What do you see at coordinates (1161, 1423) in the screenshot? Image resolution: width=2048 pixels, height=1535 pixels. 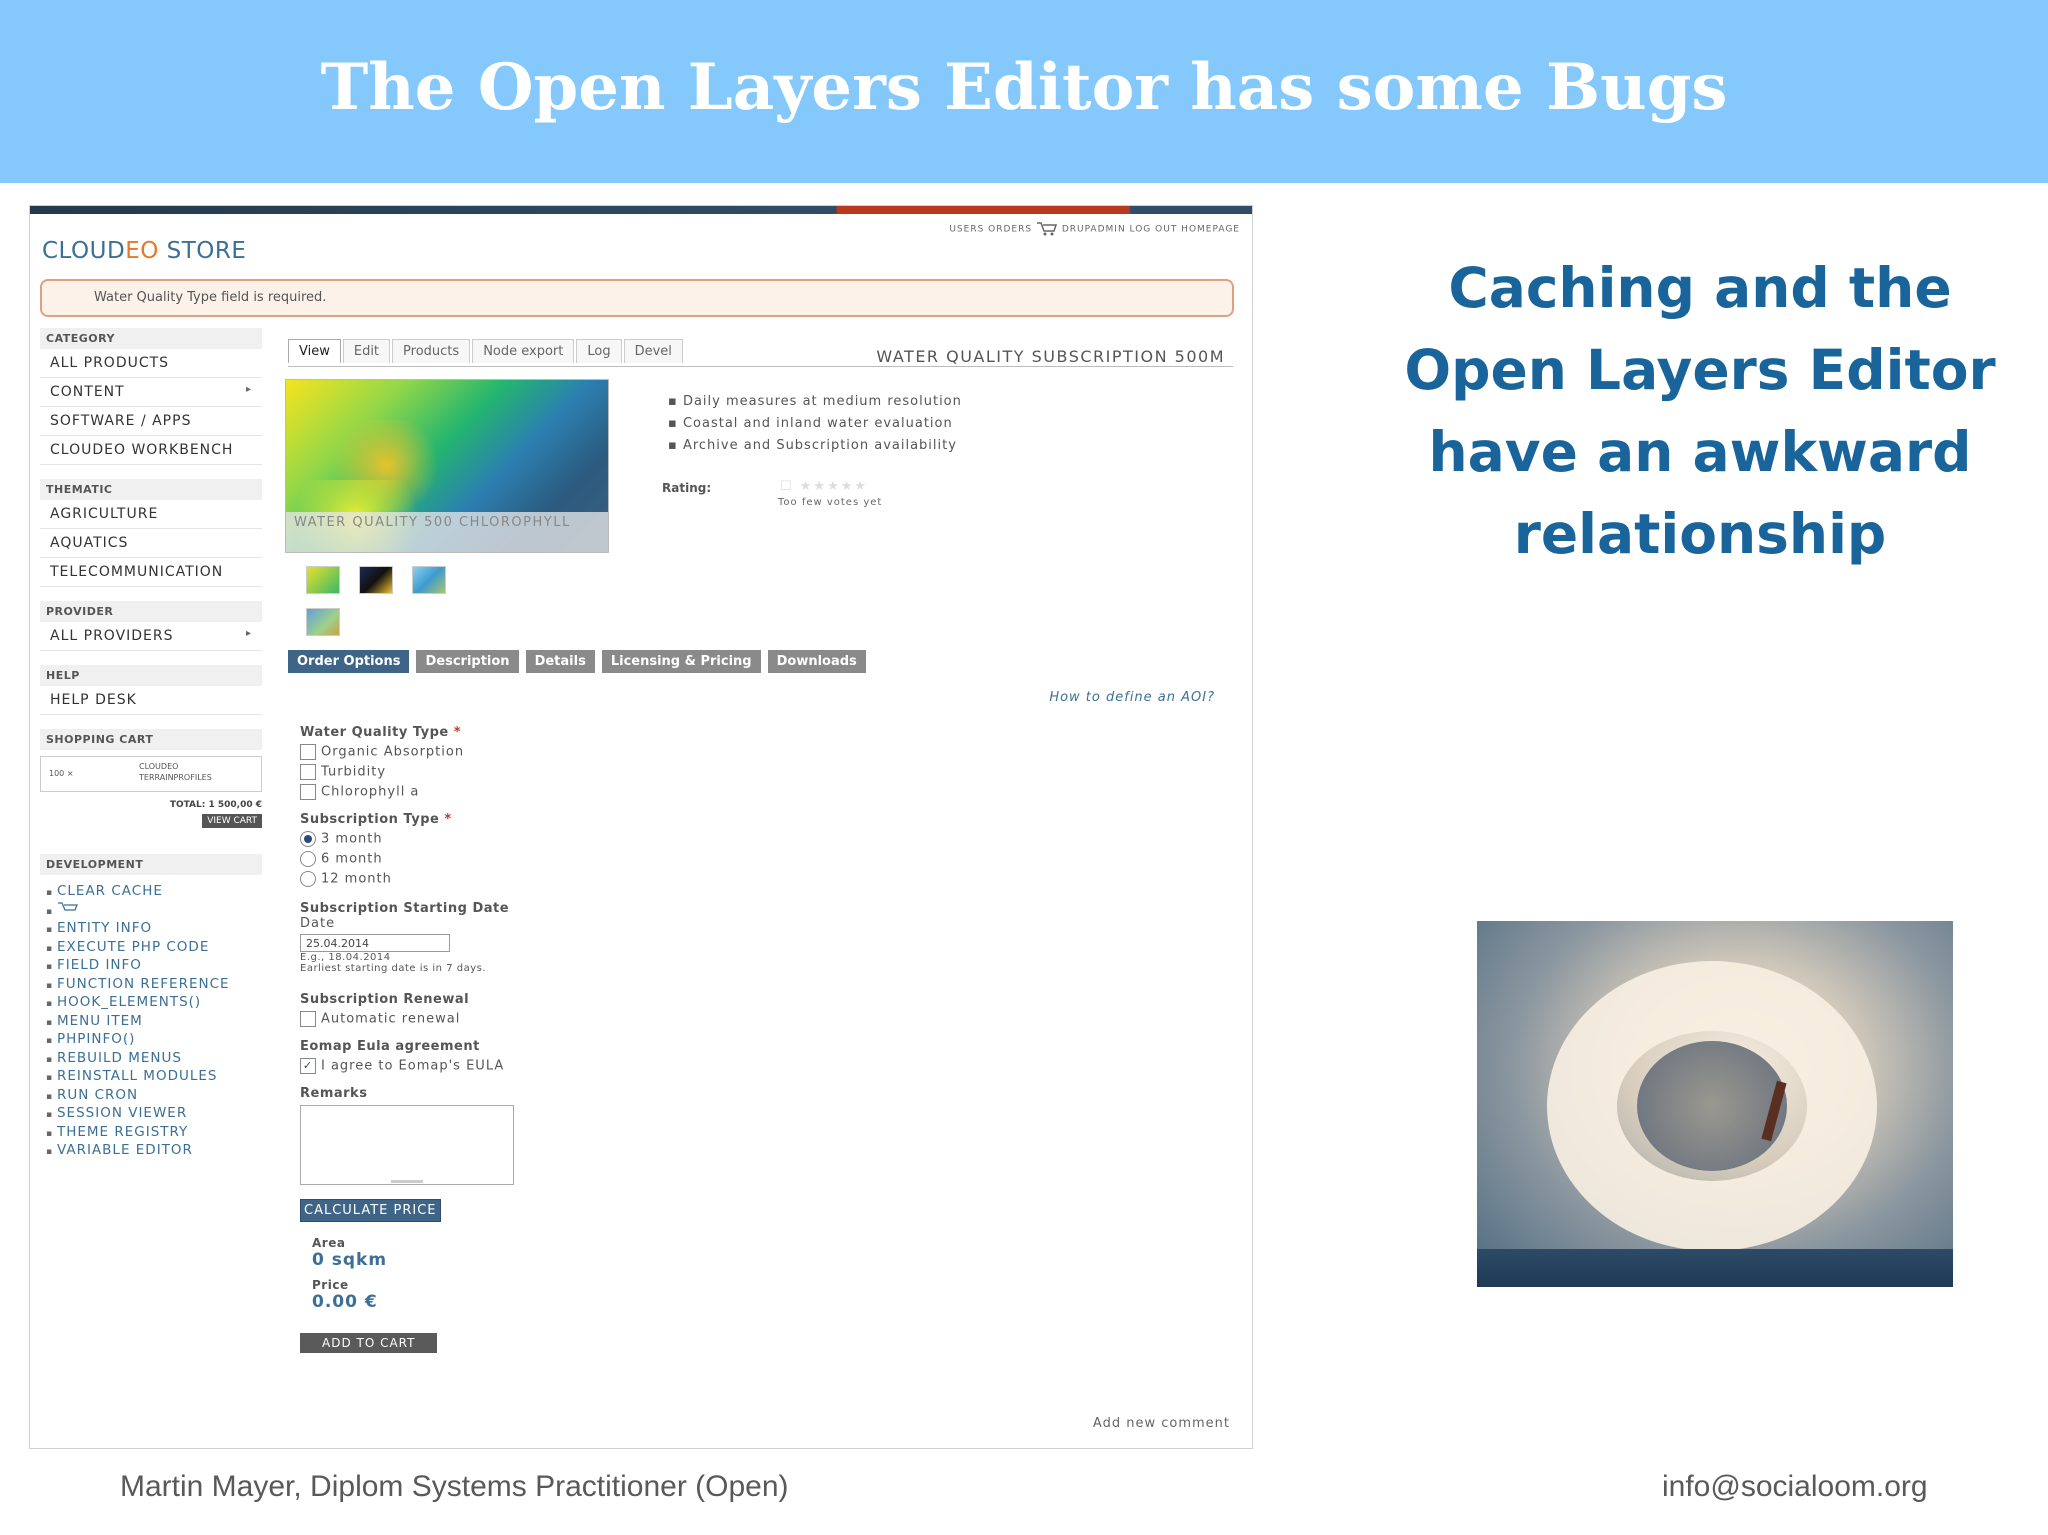 I see `add-comment-link: Add new comment` at bounding box center [1161, 1423].